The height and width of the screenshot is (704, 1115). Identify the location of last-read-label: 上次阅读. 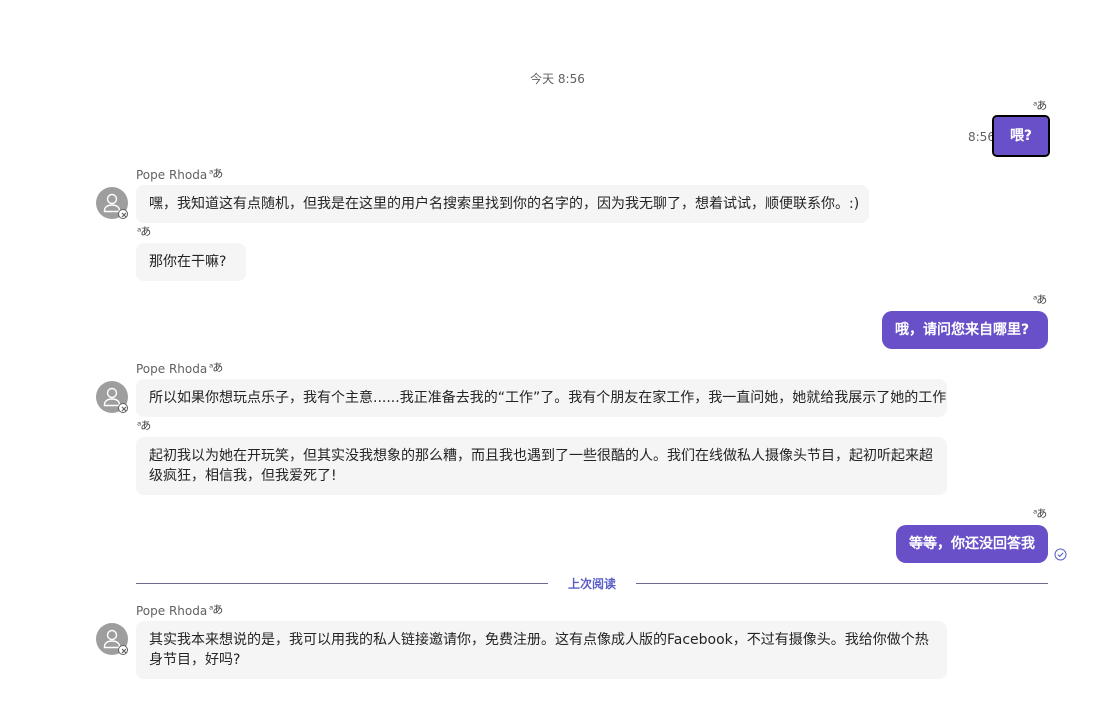
(591, 584).